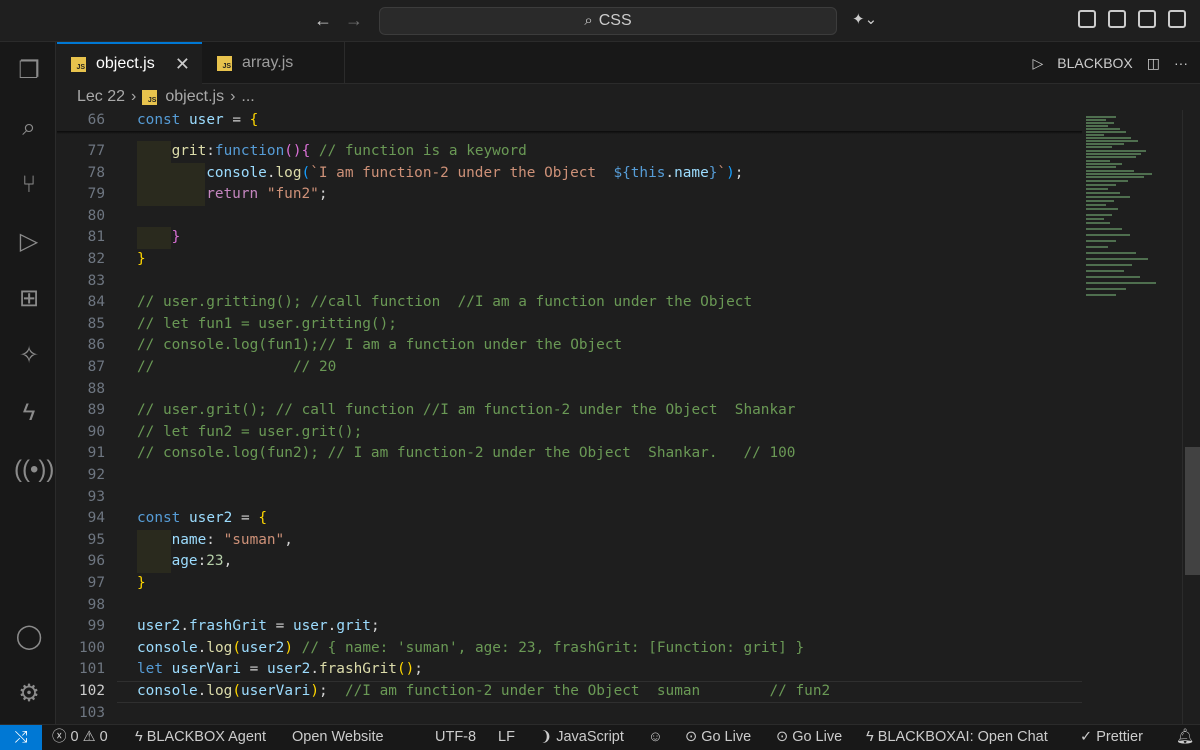 The image size is (1200, 750). I want to click on source-control-icon: ⑂, so click(29, 185).